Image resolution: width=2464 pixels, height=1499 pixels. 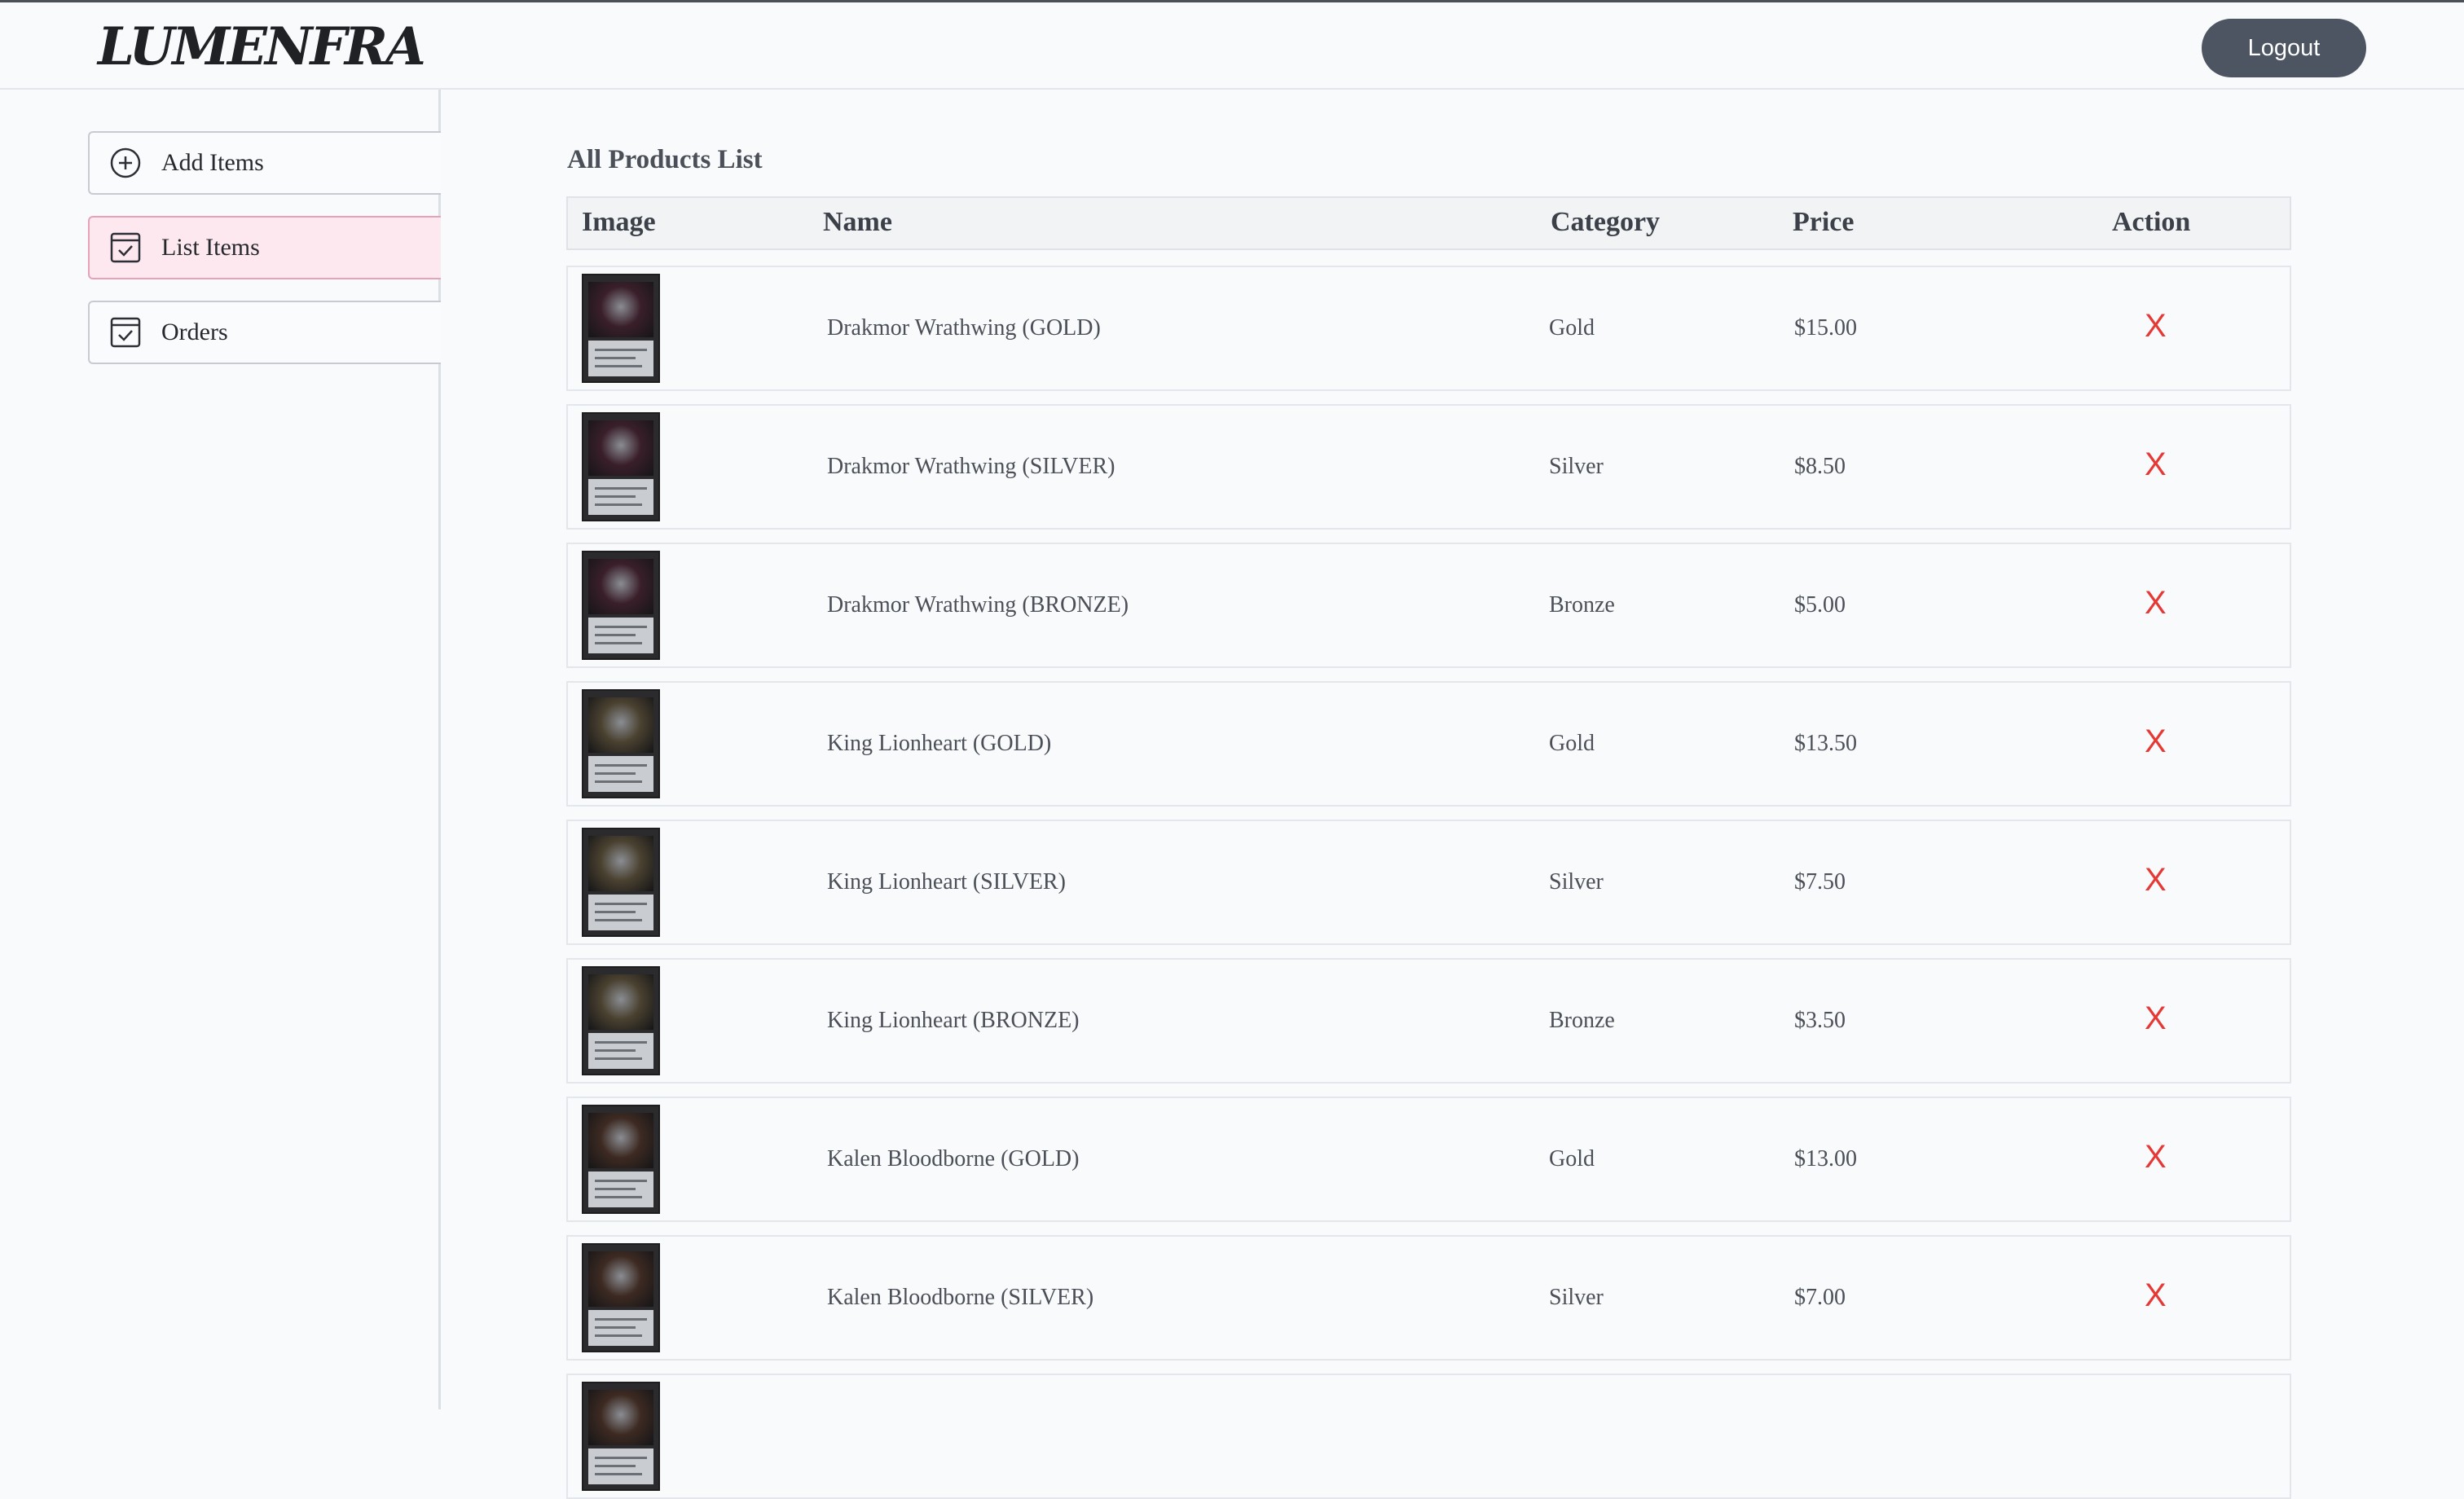 I want to click on table-row, so click(x=1428, y=1436).